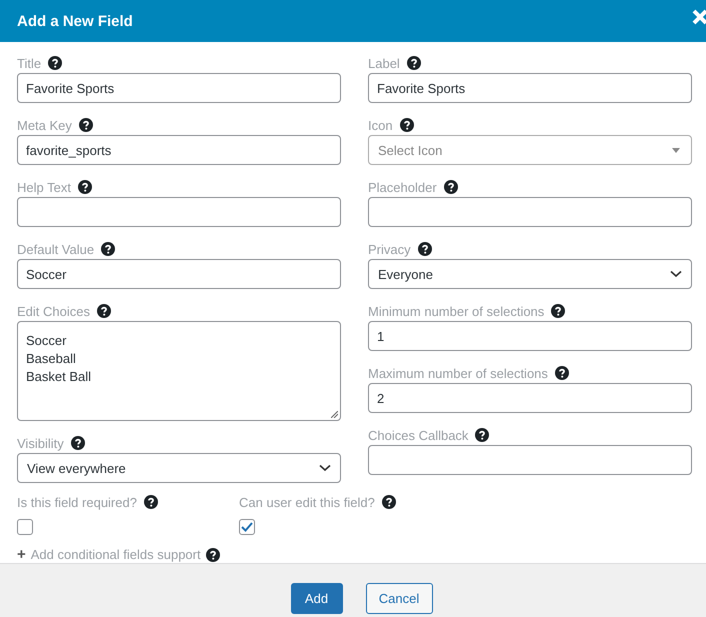 The height and width of the screenshot is (617, 706). I want to click on field-label: Icon, so click(380, 125).